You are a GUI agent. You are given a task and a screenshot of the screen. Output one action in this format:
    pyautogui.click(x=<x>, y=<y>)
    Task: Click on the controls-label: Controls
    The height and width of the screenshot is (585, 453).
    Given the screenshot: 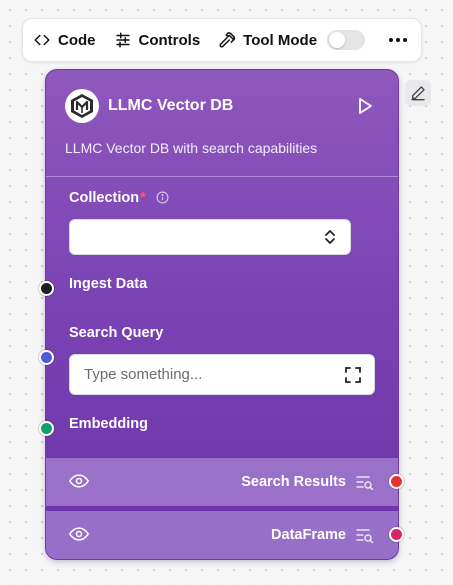 What is the action you would take?
    pyautogui.click(x=169, y=40)
    